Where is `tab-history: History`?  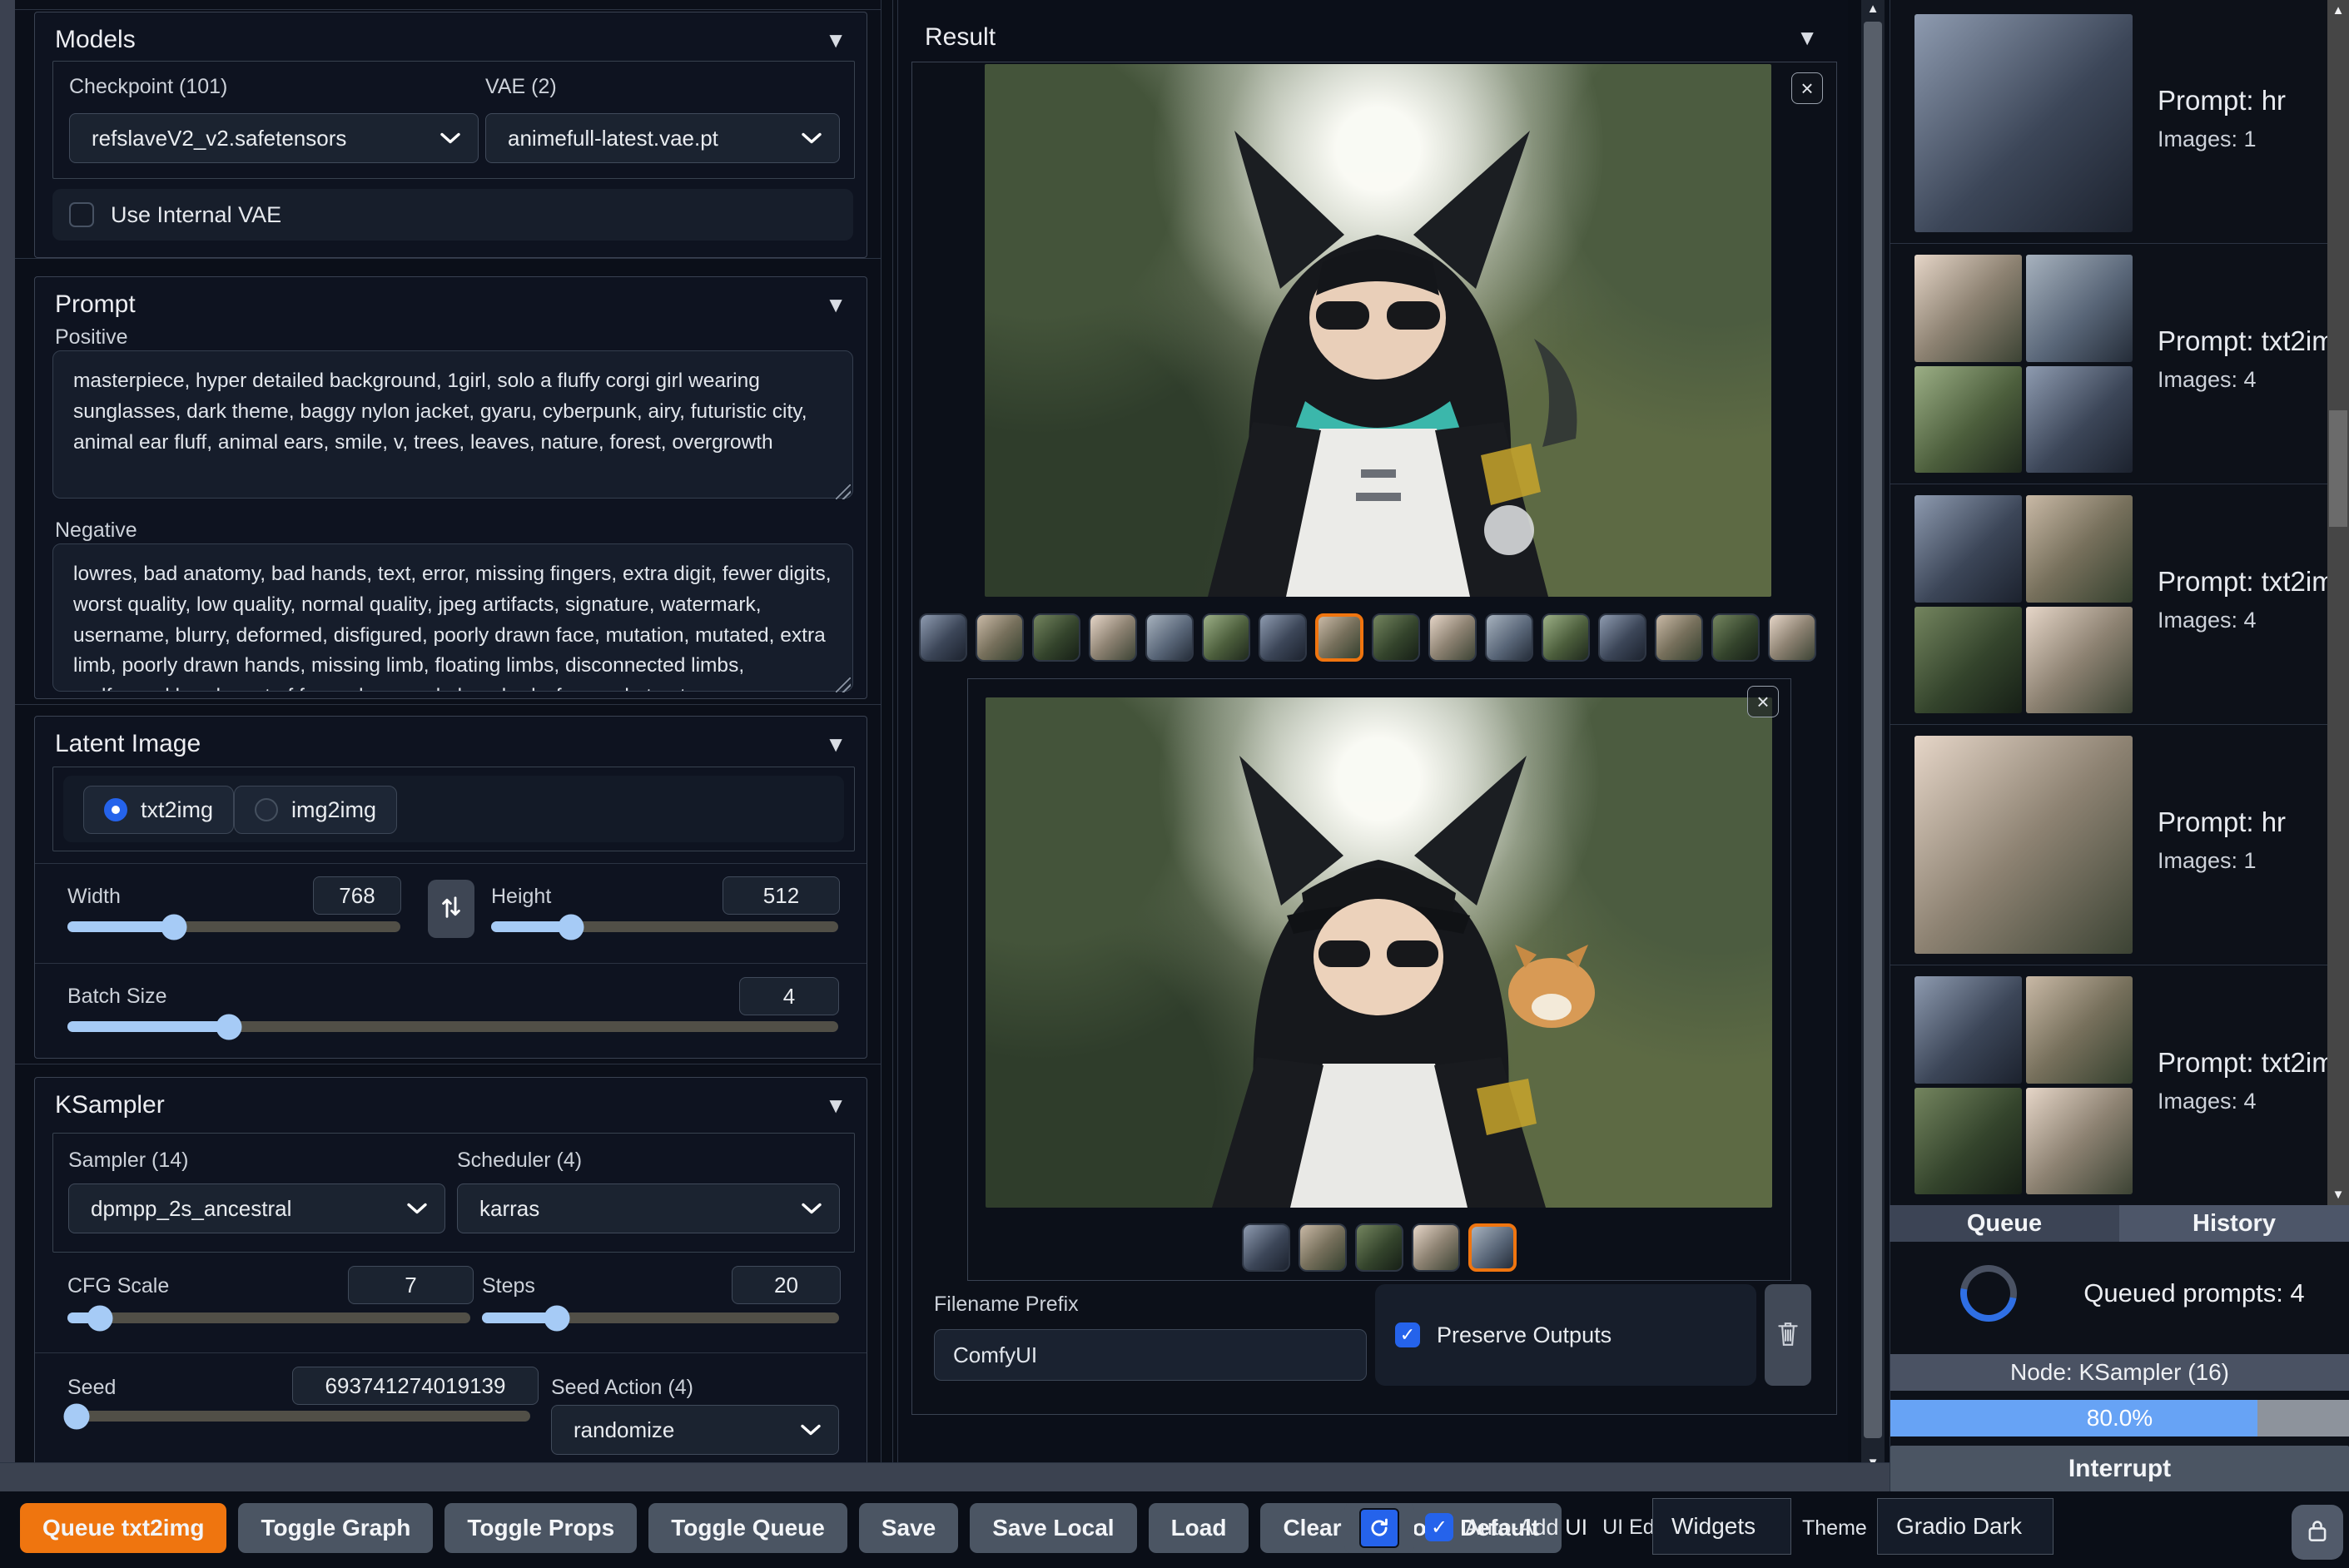
tab-history: History is located at coordinates (2234, 1223).